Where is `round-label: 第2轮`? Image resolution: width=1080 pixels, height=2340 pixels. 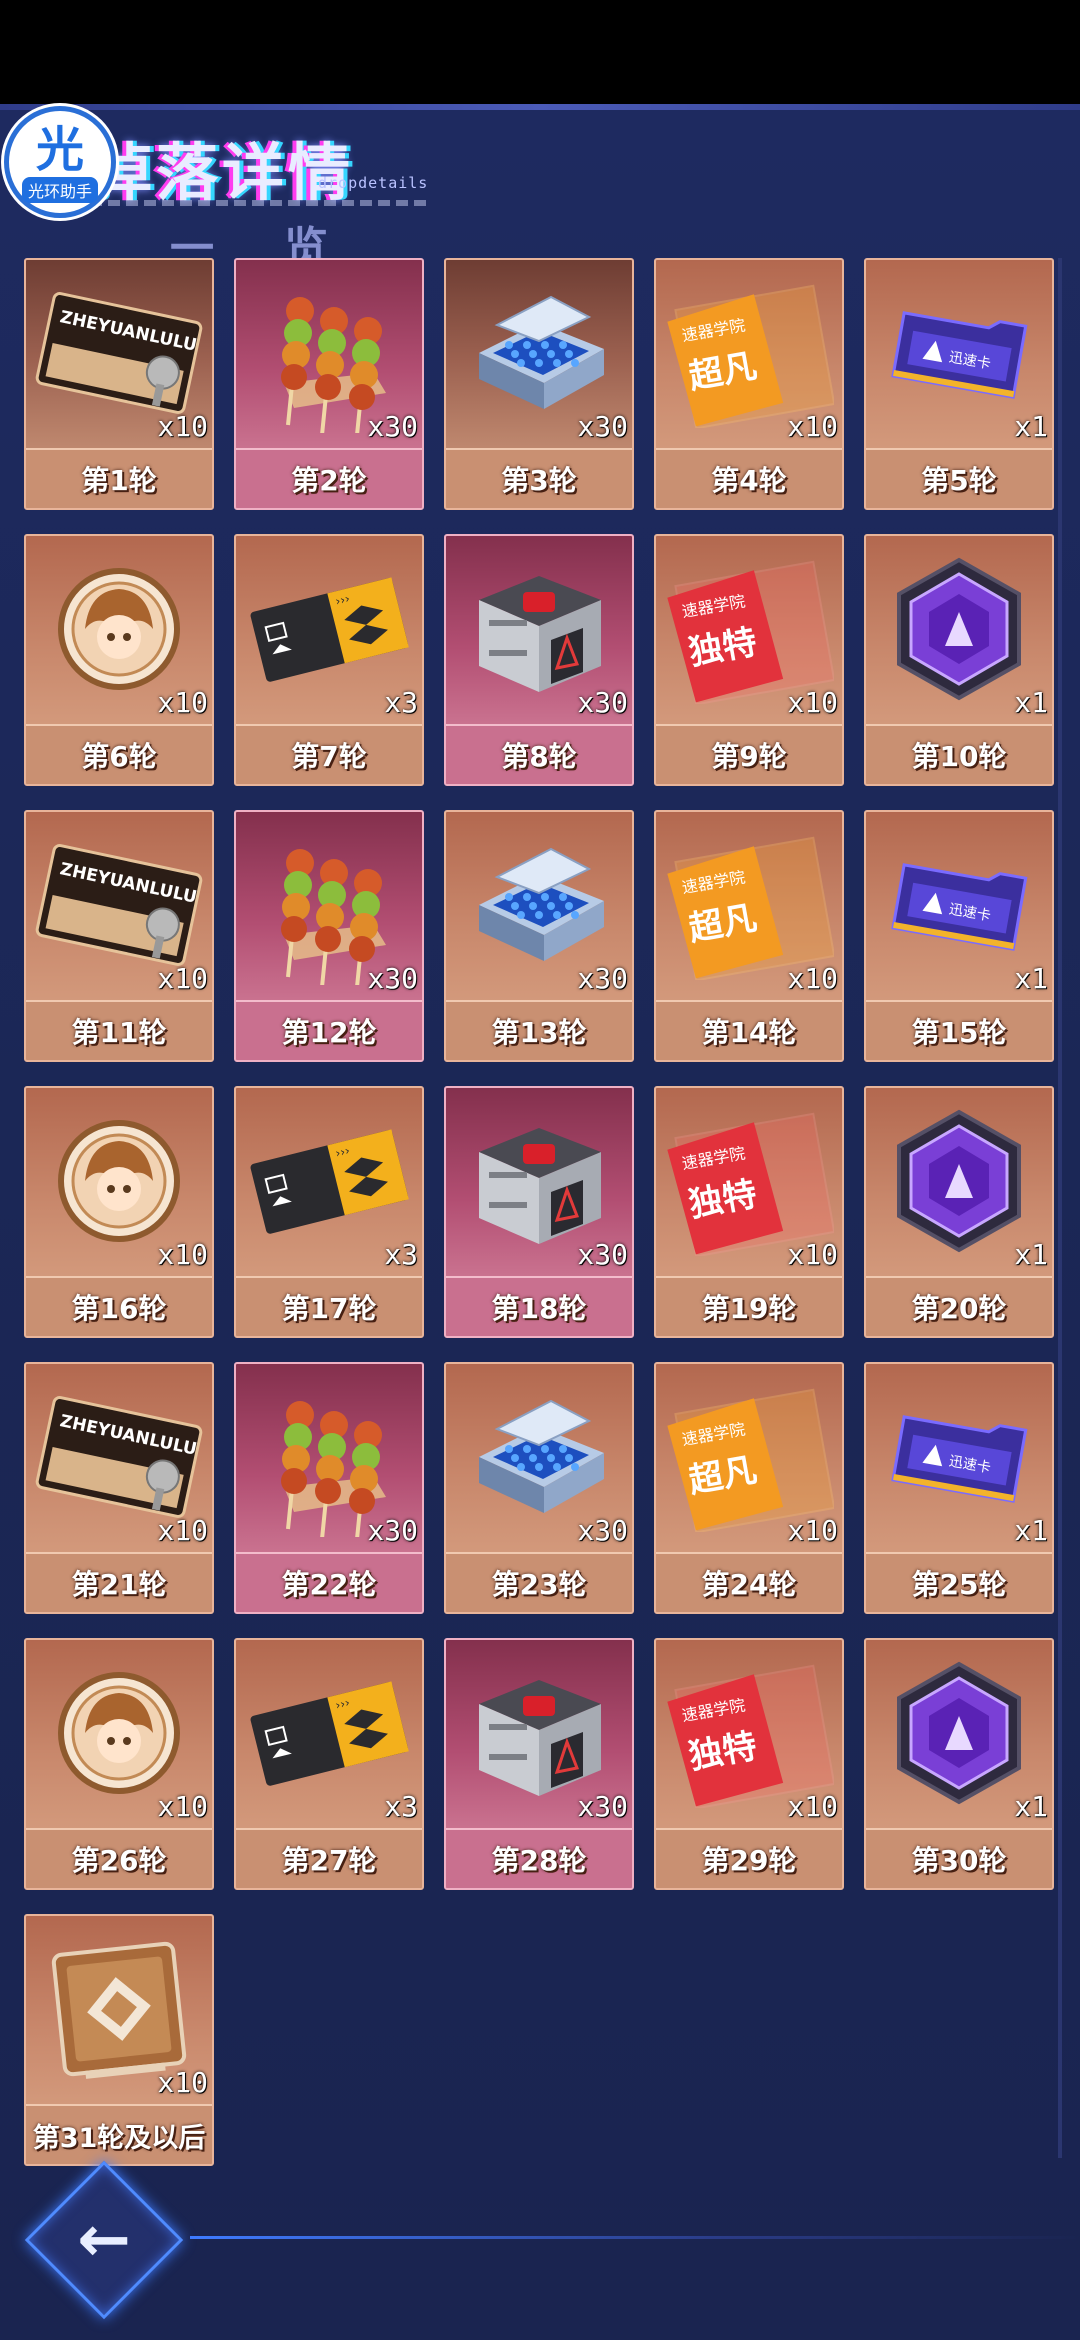 round-label: 第2轮 is located at coordinates (329, 478).